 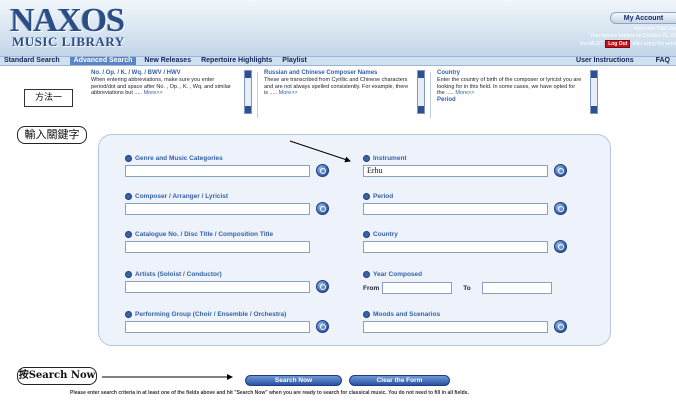 I want to click on nav-right-group: User Instructions FAQ, so click(x=624, y=61).